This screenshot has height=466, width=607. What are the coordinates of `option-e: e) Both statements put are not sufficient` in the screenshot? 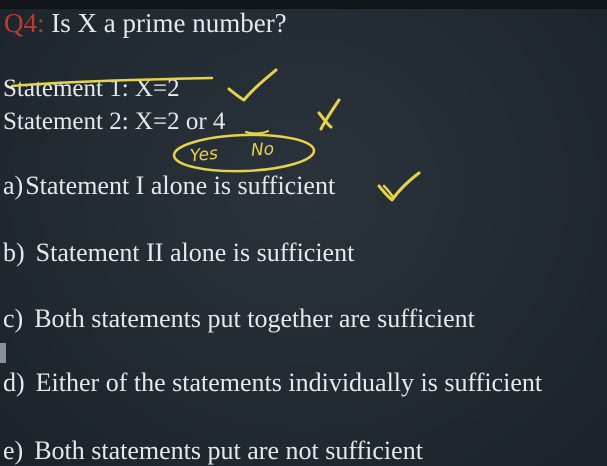 It's located at (213, 450).